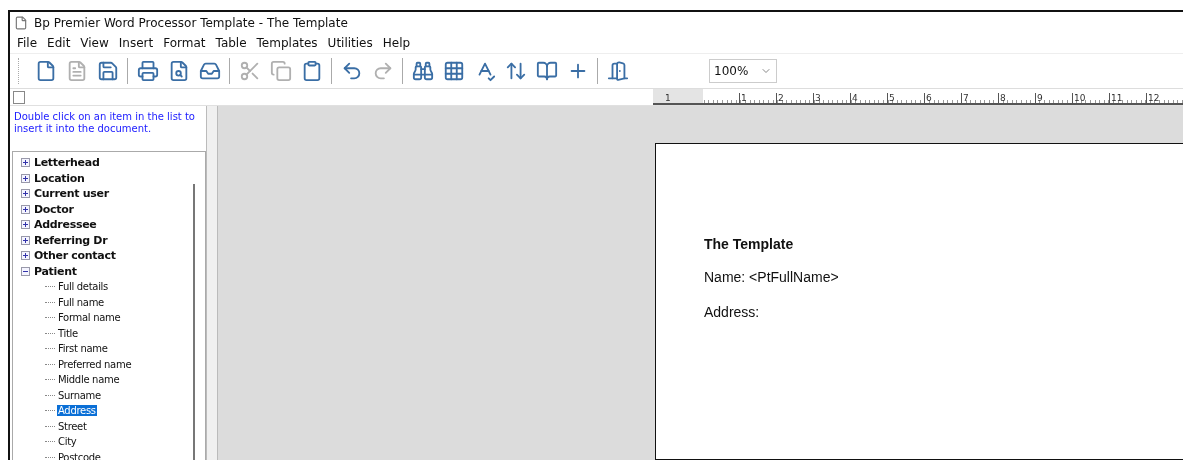 This screenshot has width=1183, height=460. What do you see at coordinates (71, 240) in the screenshot?
I see `tree-node: Referring Dr` at bounding box center [71, 240].